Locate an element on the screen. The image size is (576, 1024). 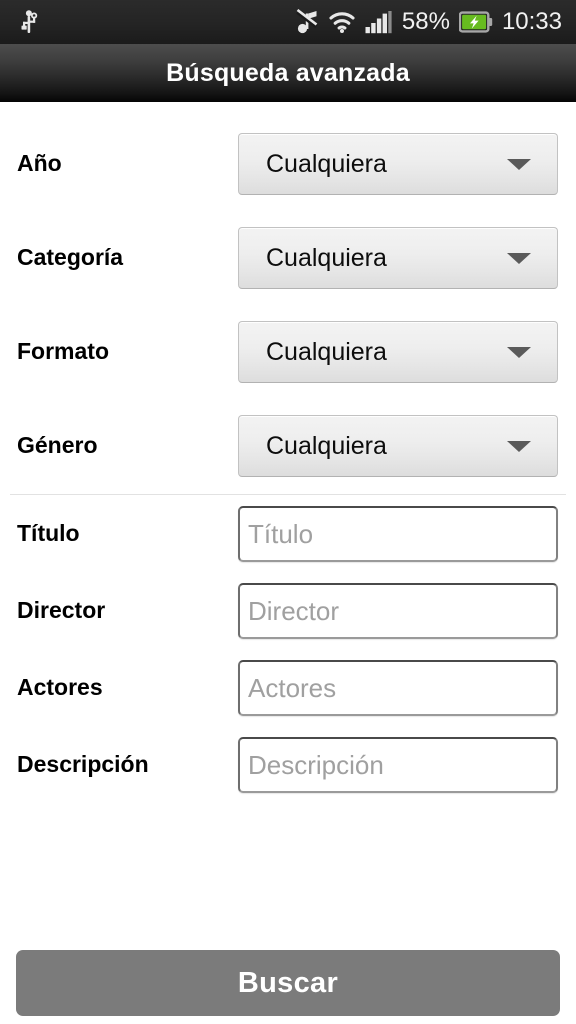
input-director: Director is located at coordinates (398, 611).